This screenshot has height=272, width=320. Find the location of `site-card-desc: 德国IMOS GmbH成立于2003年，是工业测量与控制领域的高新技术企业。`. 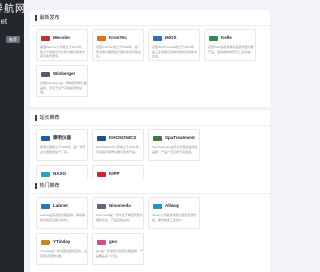

site-card-desc: 德国IMOS GmbH成立于2003年，是工业测量与控制领域的高新技术企业。 is located at coordinates (175, 52).